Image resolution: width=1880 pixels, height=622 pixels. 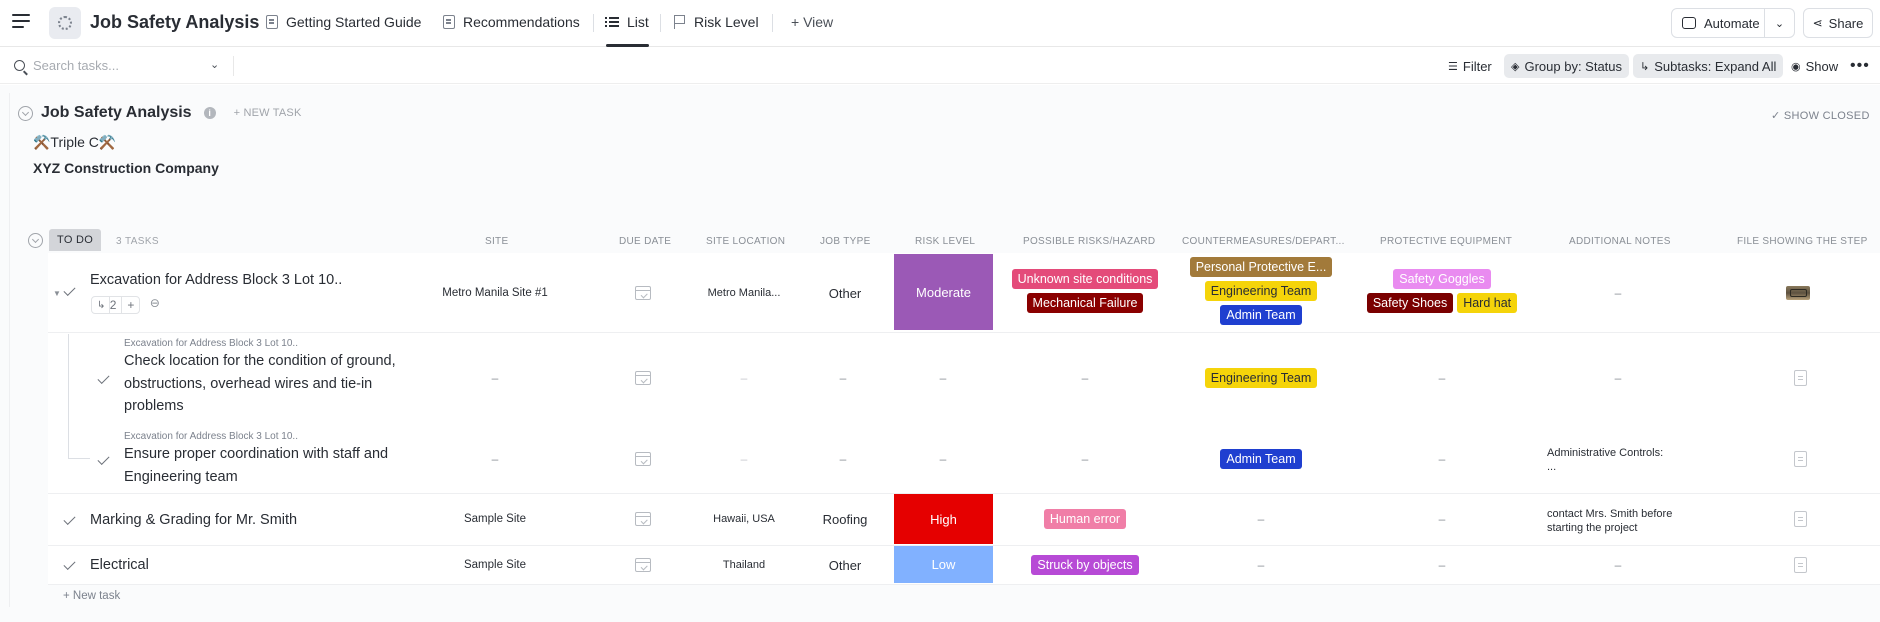 I want to click on add-task-button: + New task, so click(x=91, y=596).